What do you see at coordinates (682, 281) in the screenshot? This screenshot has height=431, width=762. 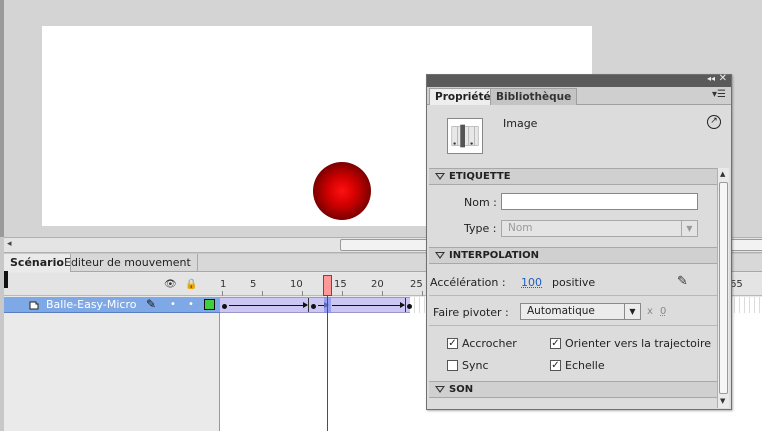 I see `edit-pencil-icon: ✎` at bounding box center [682, 281].